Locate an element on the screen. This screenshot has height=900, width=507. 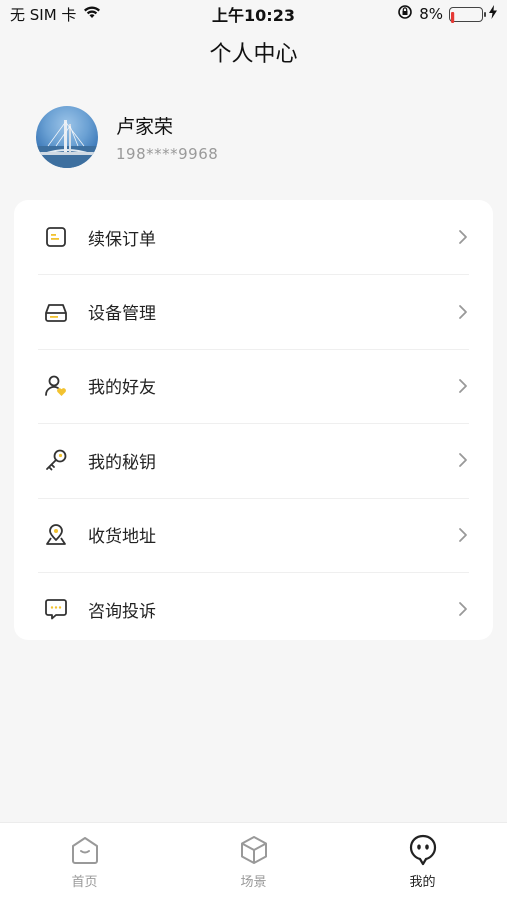
avatar is located at coordinates (67, 137).